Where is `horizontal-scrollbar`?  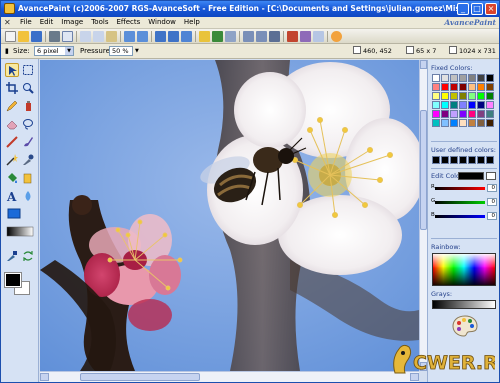 horizontal-scrollbar is located at coordinates (229, 376).